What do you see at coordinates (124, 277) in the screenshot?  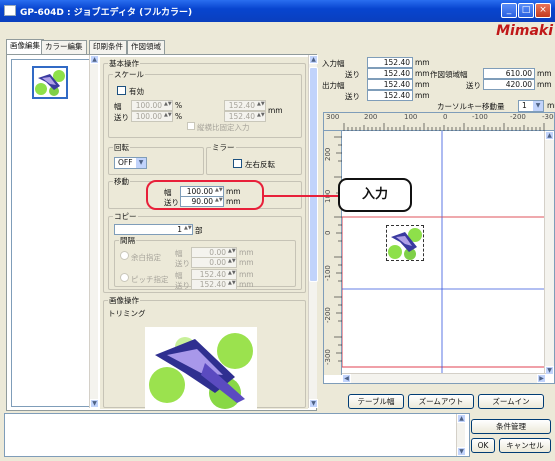 I see `spacing-pitch-radio` at bounding box center [124, 277].